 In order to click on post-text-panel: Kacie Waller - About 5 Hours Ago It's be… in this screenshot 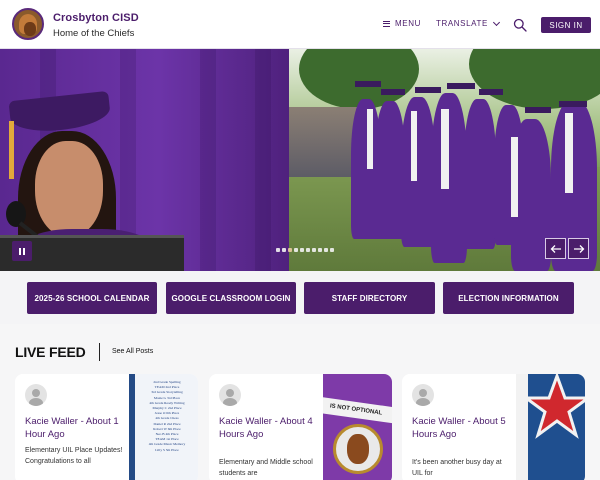, I will do `click(459, 427)`.